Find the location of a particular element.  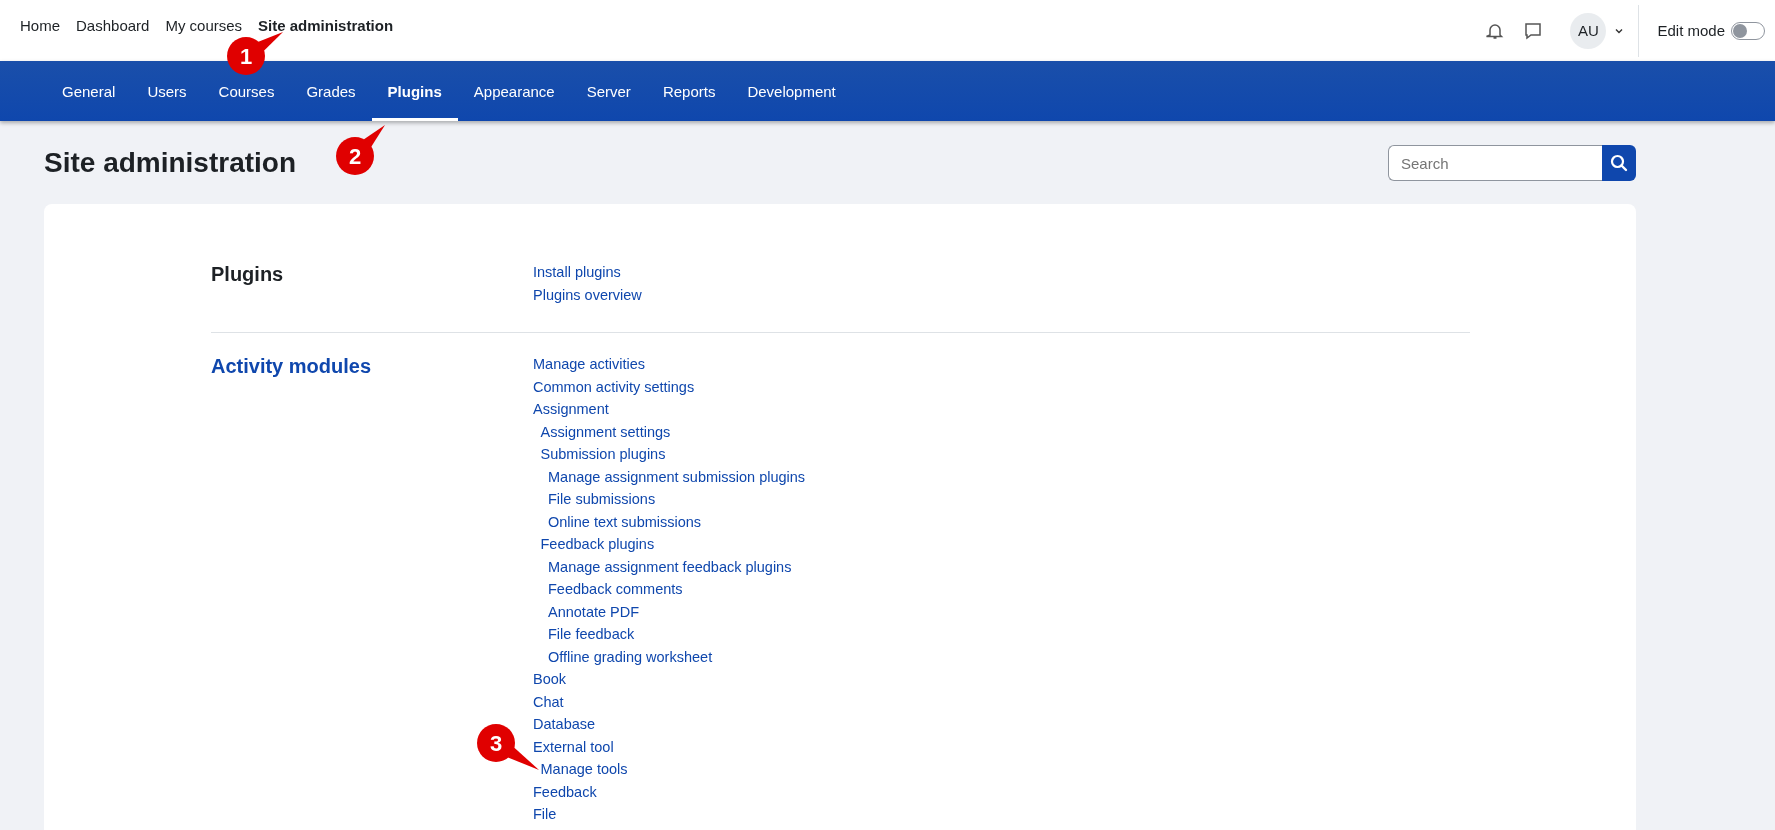

search-button is located at coordinates (1619, 163).